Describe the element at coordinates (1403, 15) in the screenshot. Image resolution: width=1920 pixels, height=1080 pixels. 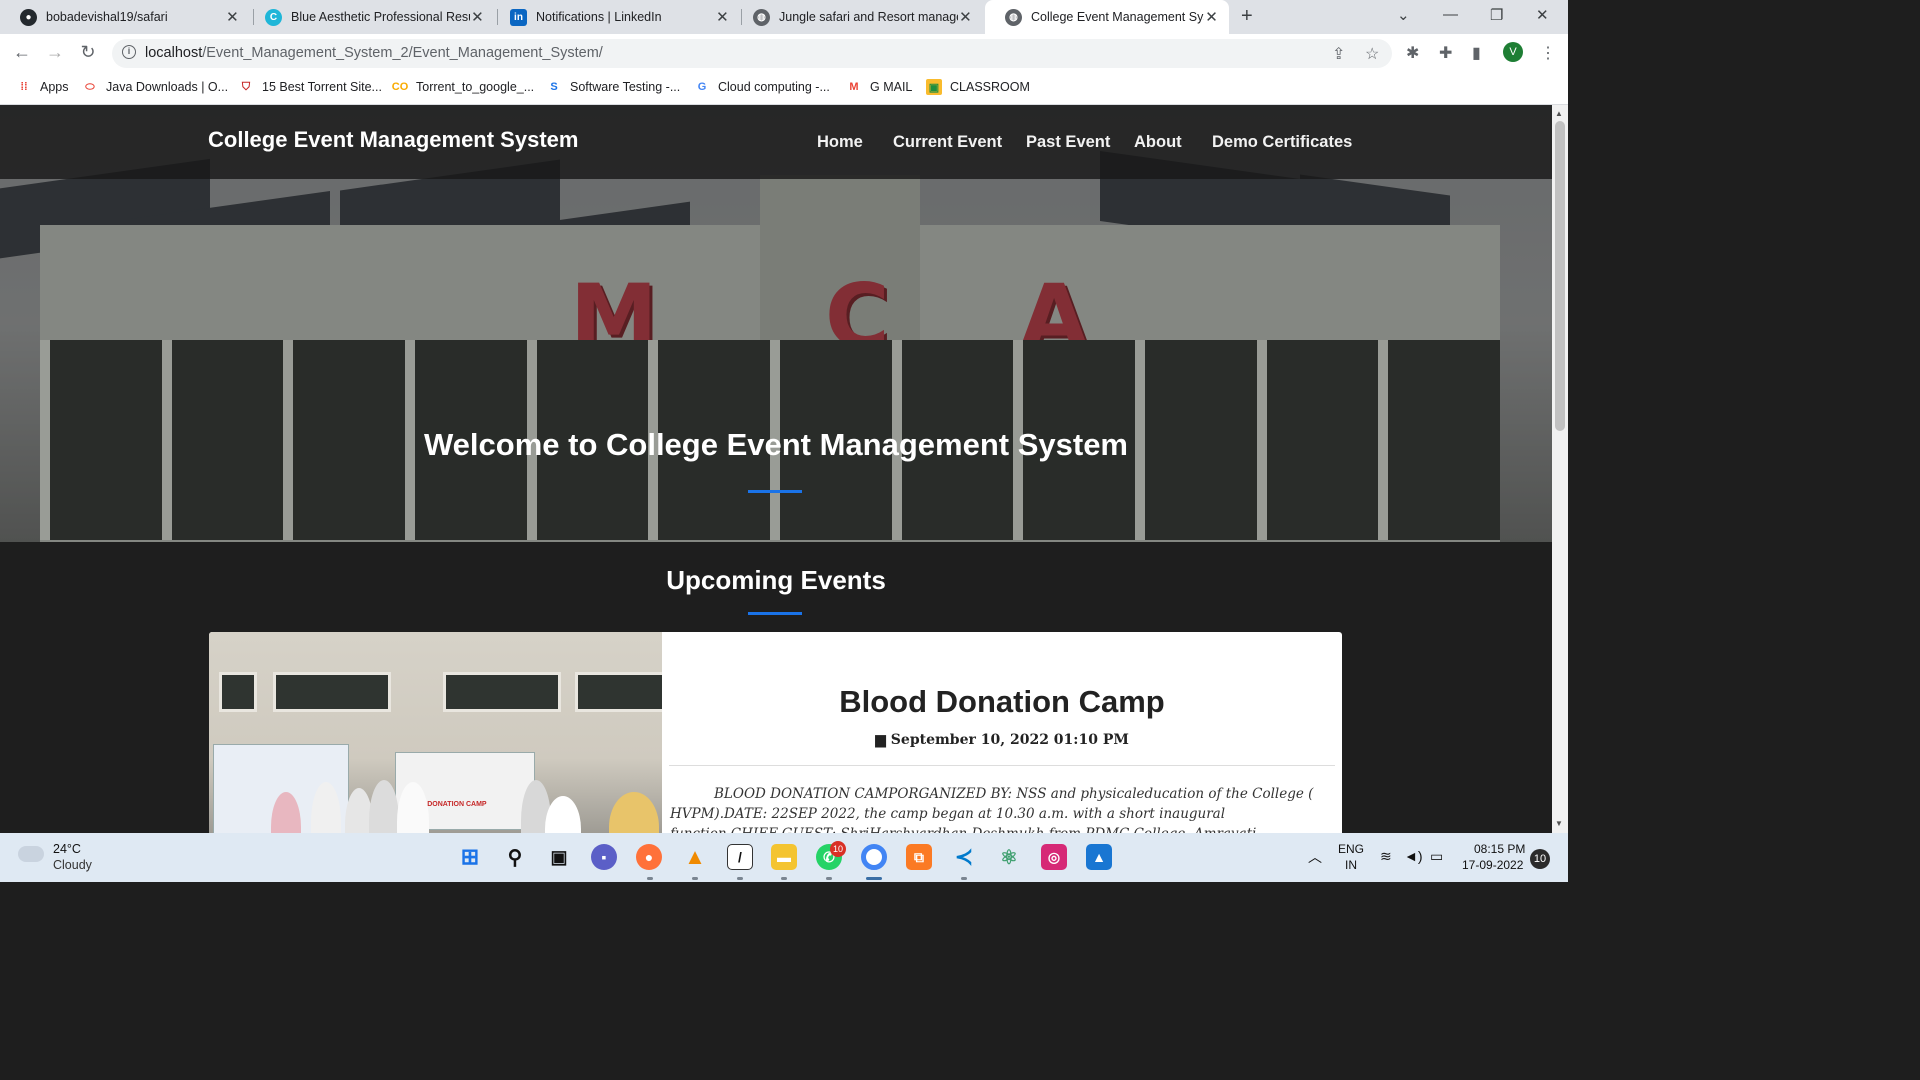
I see `tab-search-chevron-icon: ⌄` at that location.